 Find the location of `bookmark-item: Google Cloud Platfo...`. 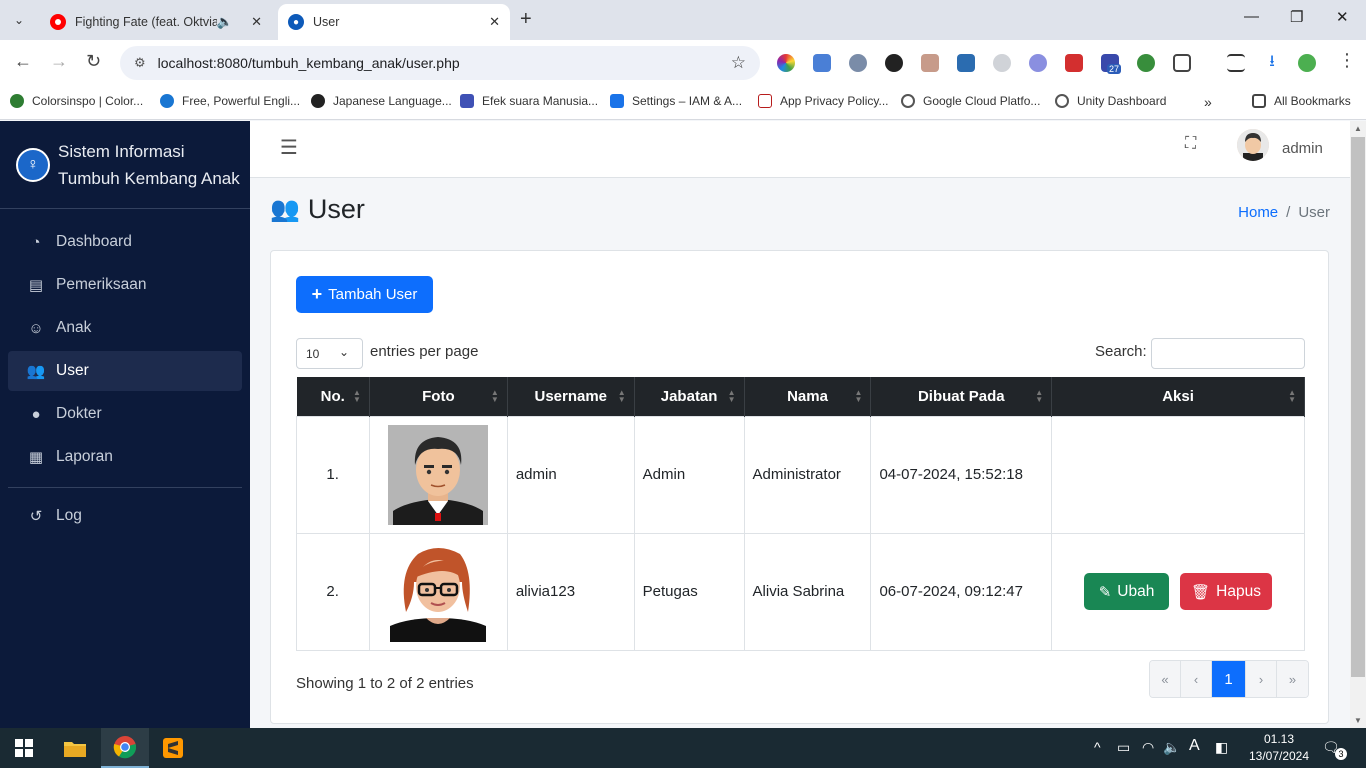

bookmark-item: Google Cloud Platfo... is located at coordinates (970, 101).